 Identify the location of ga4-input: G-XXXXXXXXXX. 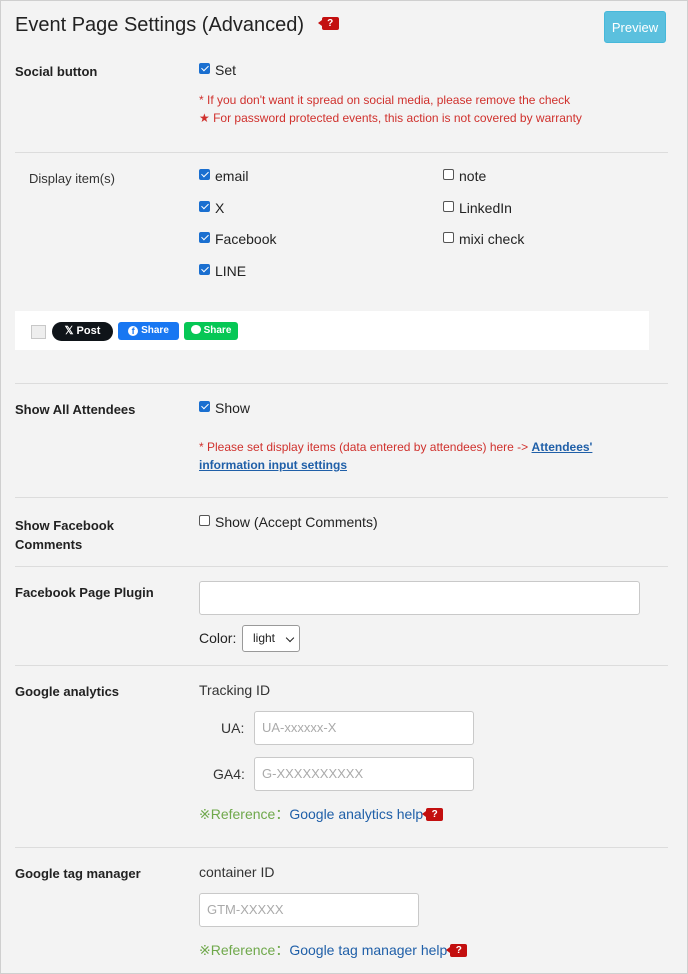
(364, 774).